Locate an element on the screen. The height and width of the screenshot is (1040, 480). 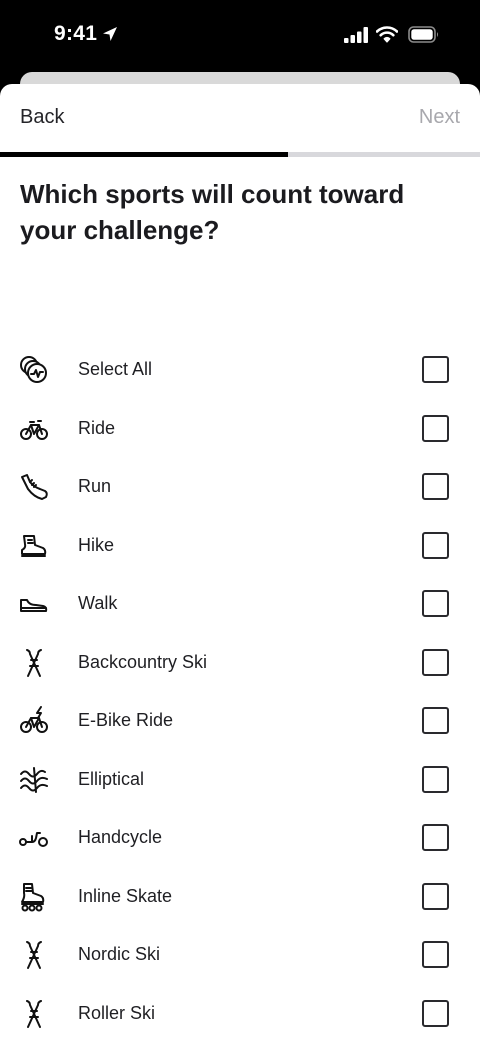
sport-label: Hike is located at coordinates (96, 544).